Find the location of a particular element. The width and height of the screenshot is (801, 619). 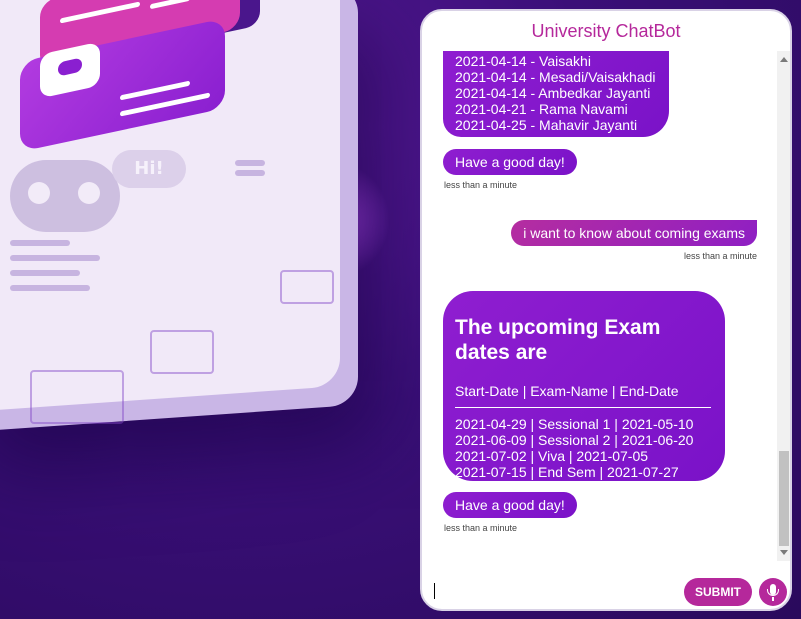

hi-bubble-decoration: Hi! is located at coordinates (149, 169).